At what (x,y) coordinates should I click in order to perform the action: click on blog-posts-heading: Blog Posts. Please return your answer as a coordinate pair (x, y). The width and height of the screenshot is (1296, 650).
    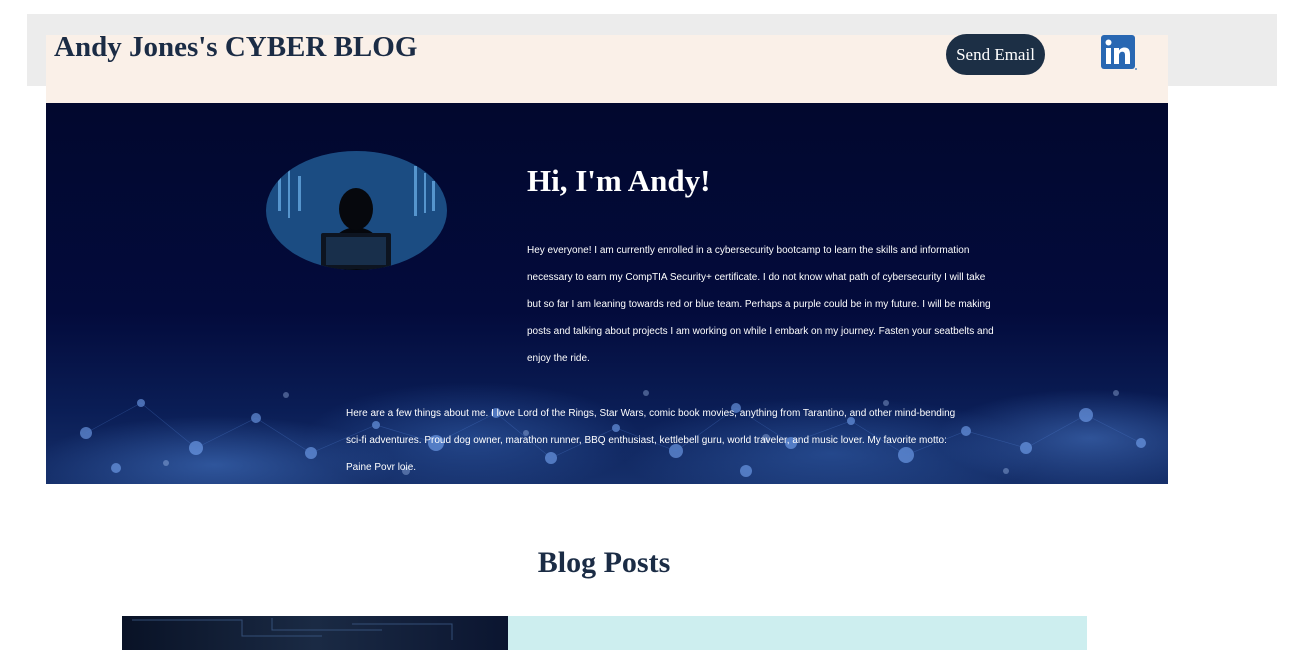
    Looking at the image, I should click on (604, 562).